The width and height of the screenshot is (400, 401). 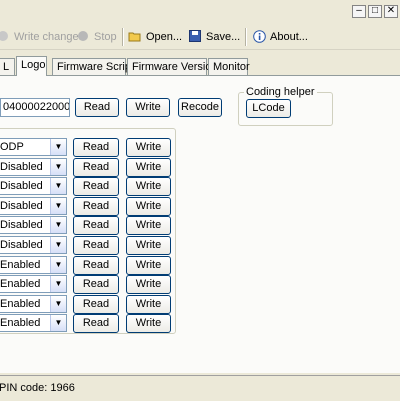 I want to click on tab-logo: Logo, so click(x=31, y=66).